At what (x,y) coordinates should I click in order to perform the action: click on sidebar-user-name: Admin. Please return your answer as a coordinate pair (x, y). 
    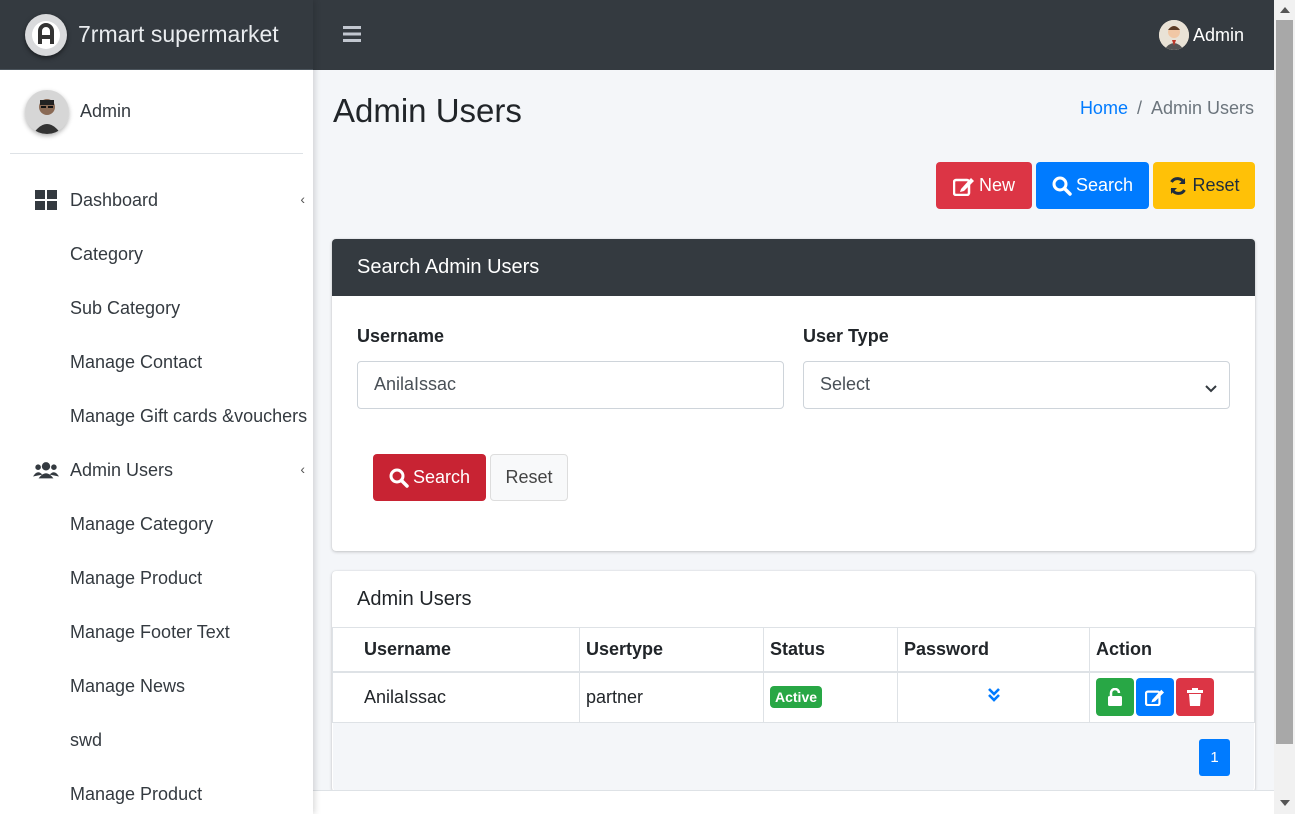
    Looking at the image, I should click on (106, 111).